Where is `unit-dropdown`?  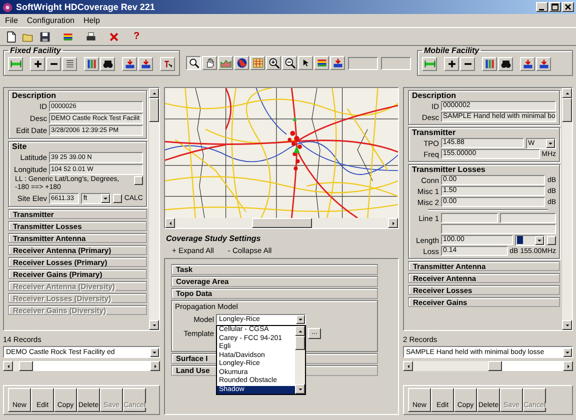
unit-dropdown is located at coordinates (530, 240).